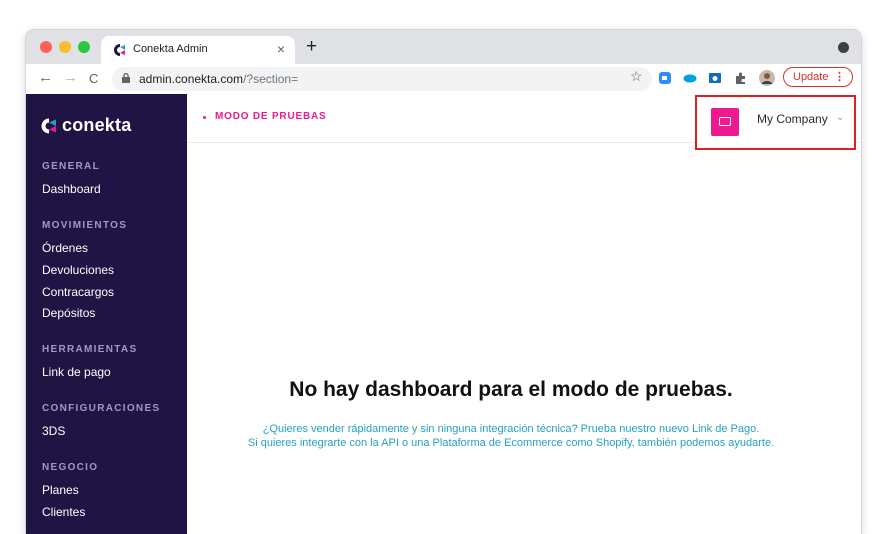 Image resolution: width=890 pixels, height=534 pixels. I want to click on profile-icon, so click(843, 47).